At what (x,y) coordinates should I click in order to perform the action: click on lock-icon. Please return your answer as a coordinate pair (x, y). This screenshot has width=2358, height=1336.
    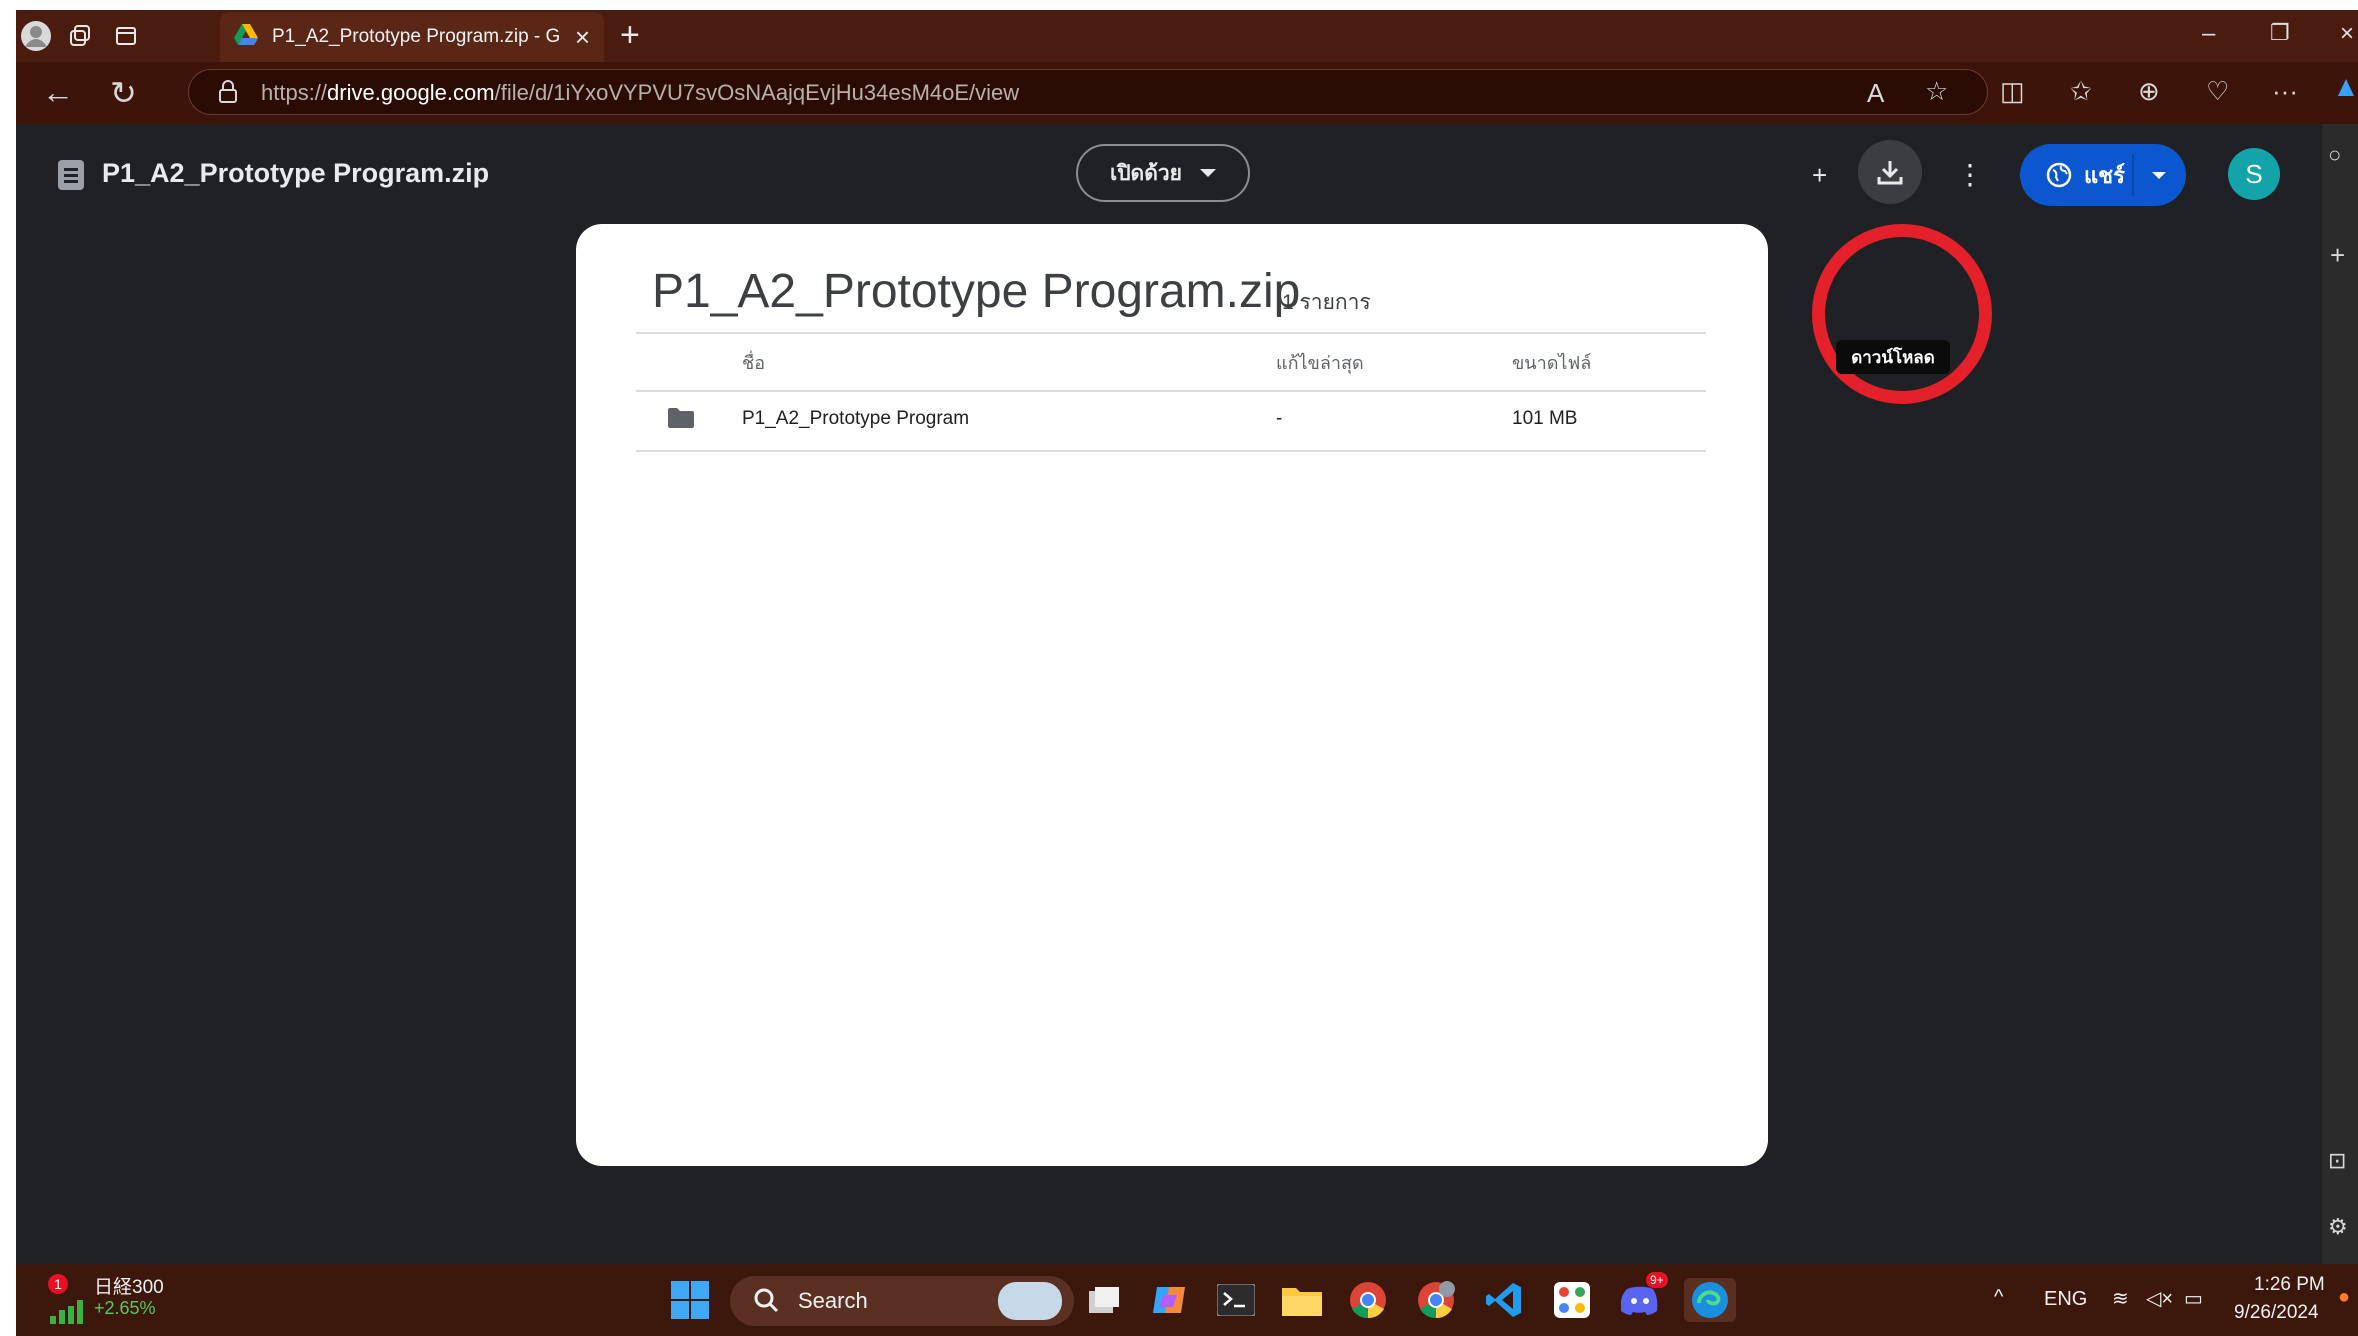
    Looking at the image, I should click on (228, 94).